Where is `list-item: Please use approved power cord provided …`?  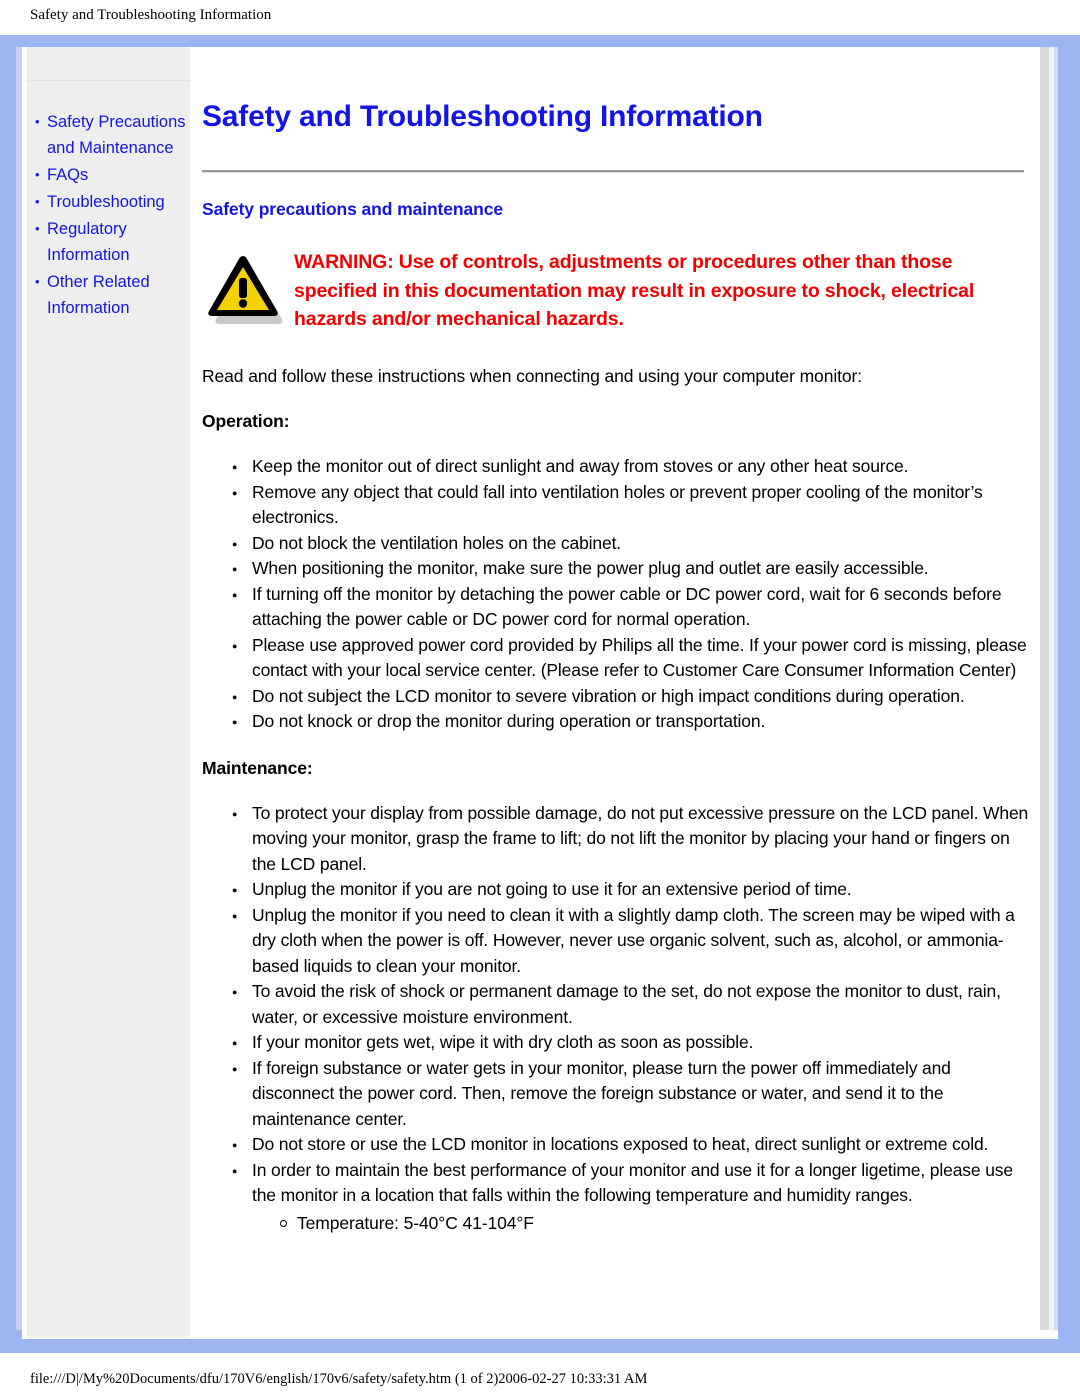 list-item: Please use approved power cord provided … is located at coordinates (633, 658).